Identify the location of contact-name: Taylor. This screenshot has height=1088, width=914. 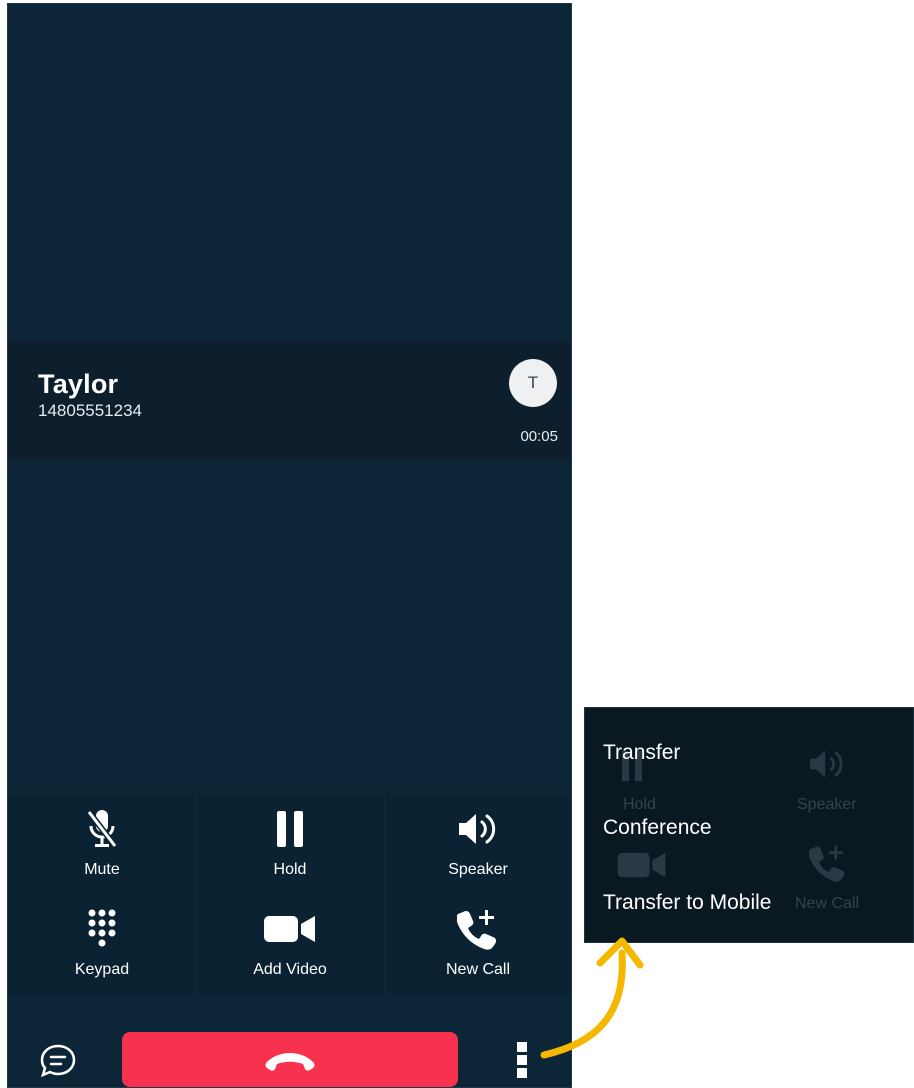
(78, 384).